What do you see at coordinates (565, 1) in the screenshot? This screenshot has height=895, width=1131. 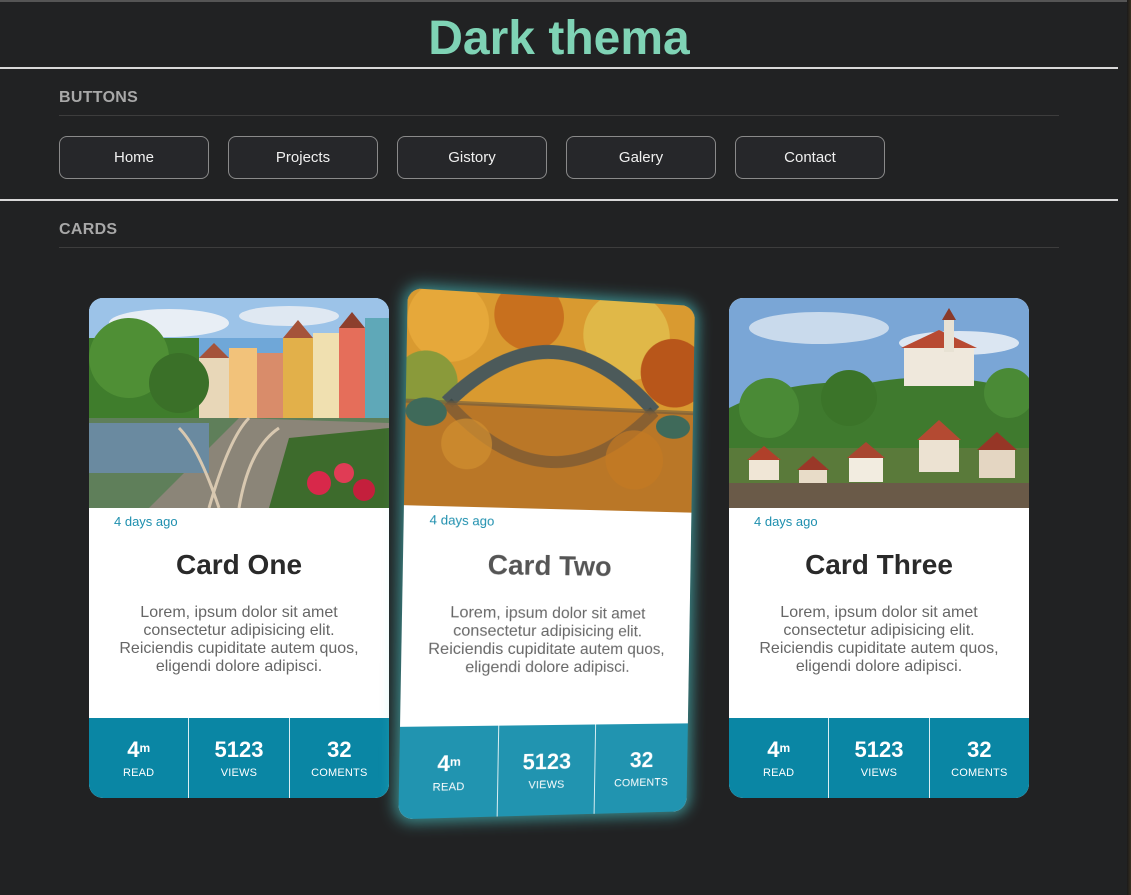 I see `window-top-border` at bounding box center [565, 1].